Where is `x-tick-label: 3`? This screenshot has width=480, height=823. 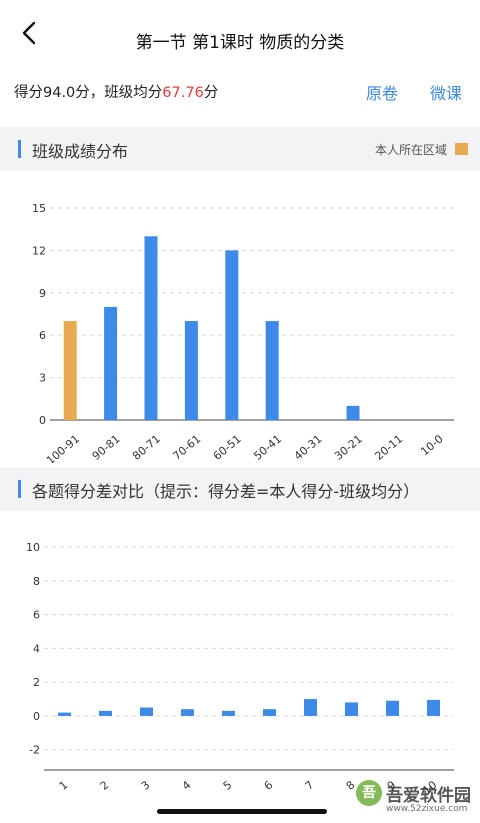
x-tick-label: 3 is located at coordinates (146, 785).